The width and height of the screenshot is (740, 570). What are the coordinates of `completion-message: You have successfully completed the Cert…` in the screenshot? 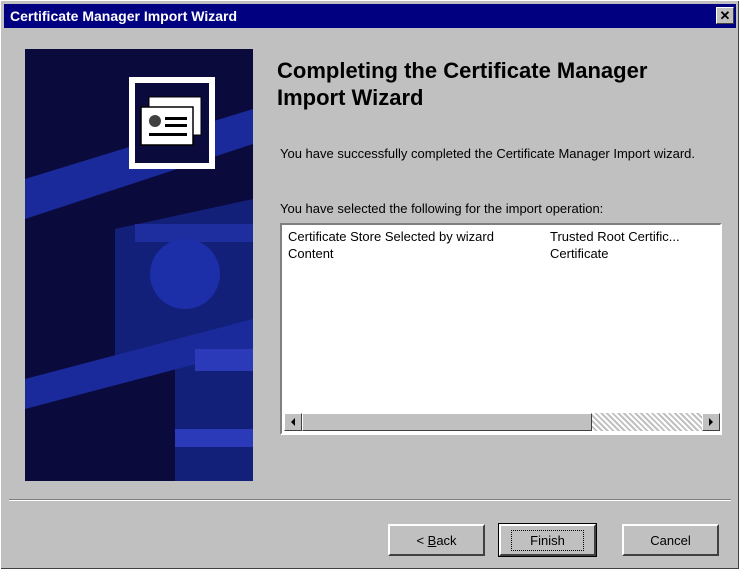 It's located at (487, 153).